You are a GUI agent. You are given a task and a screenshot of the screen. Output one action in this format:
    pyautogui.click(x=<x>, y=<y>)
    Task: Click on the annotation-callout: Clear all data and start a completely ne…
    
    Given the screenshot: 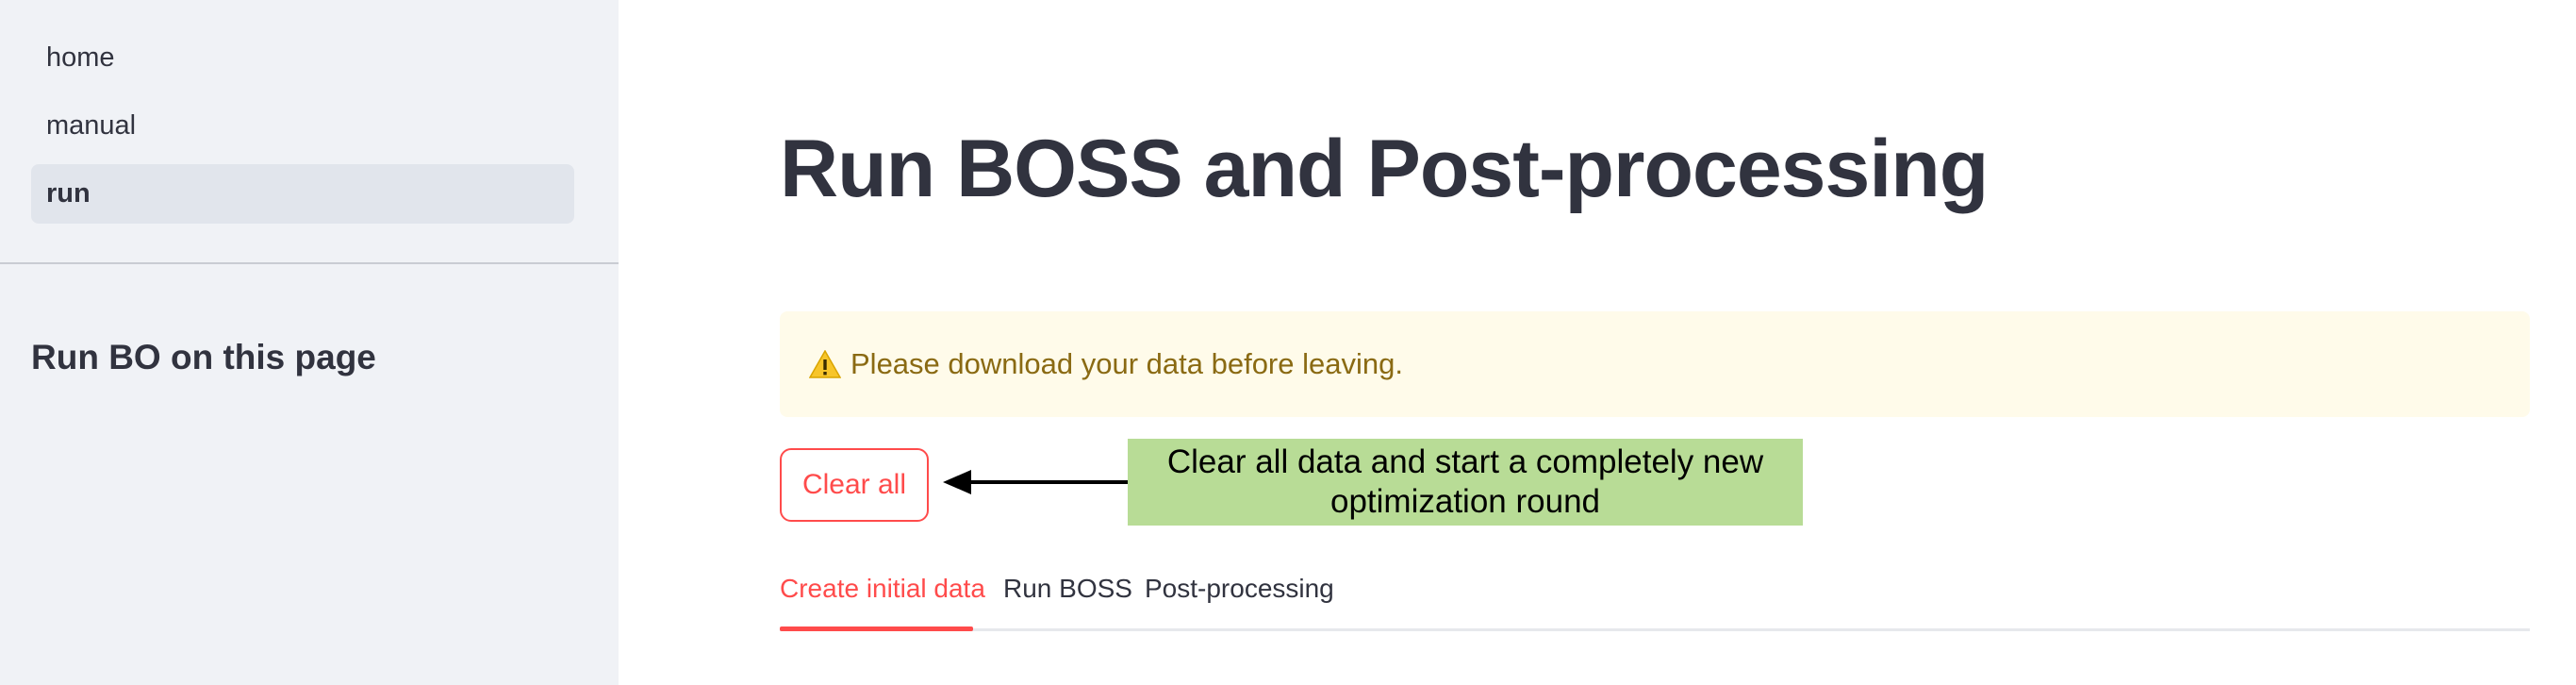 What is the action you would take?
    pyautogui.click(x=1465, y=483)
    